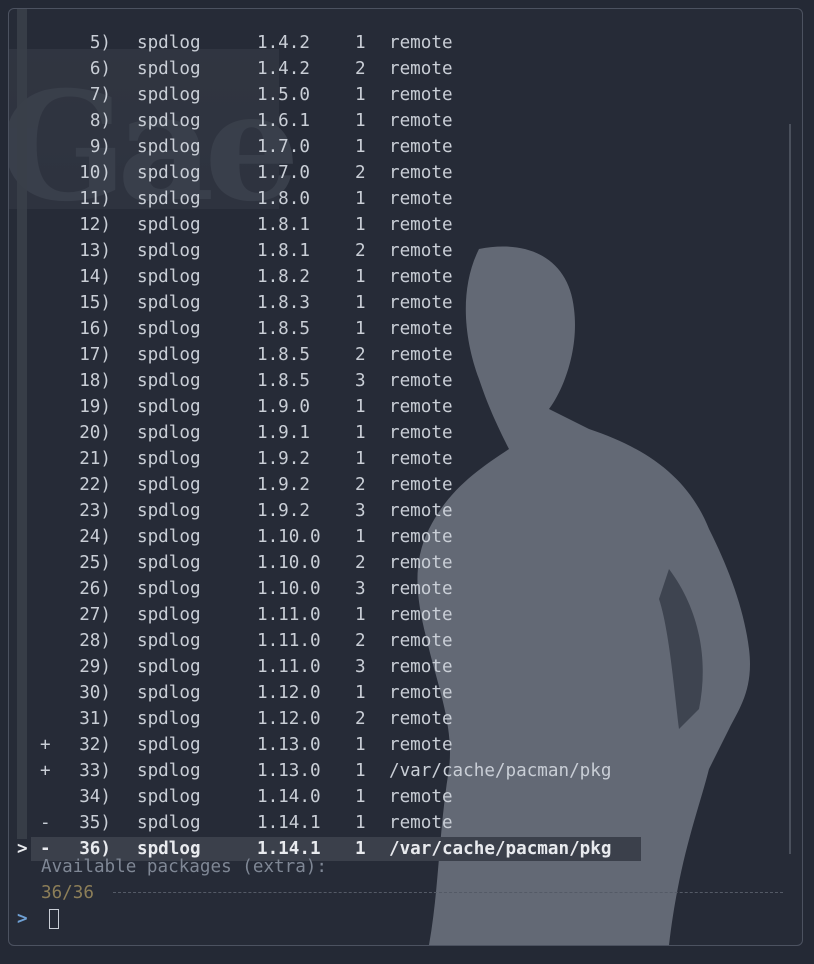  Describe the element at coordinates (54, 919) in the screenshot. I see `text-cursor` at that location.